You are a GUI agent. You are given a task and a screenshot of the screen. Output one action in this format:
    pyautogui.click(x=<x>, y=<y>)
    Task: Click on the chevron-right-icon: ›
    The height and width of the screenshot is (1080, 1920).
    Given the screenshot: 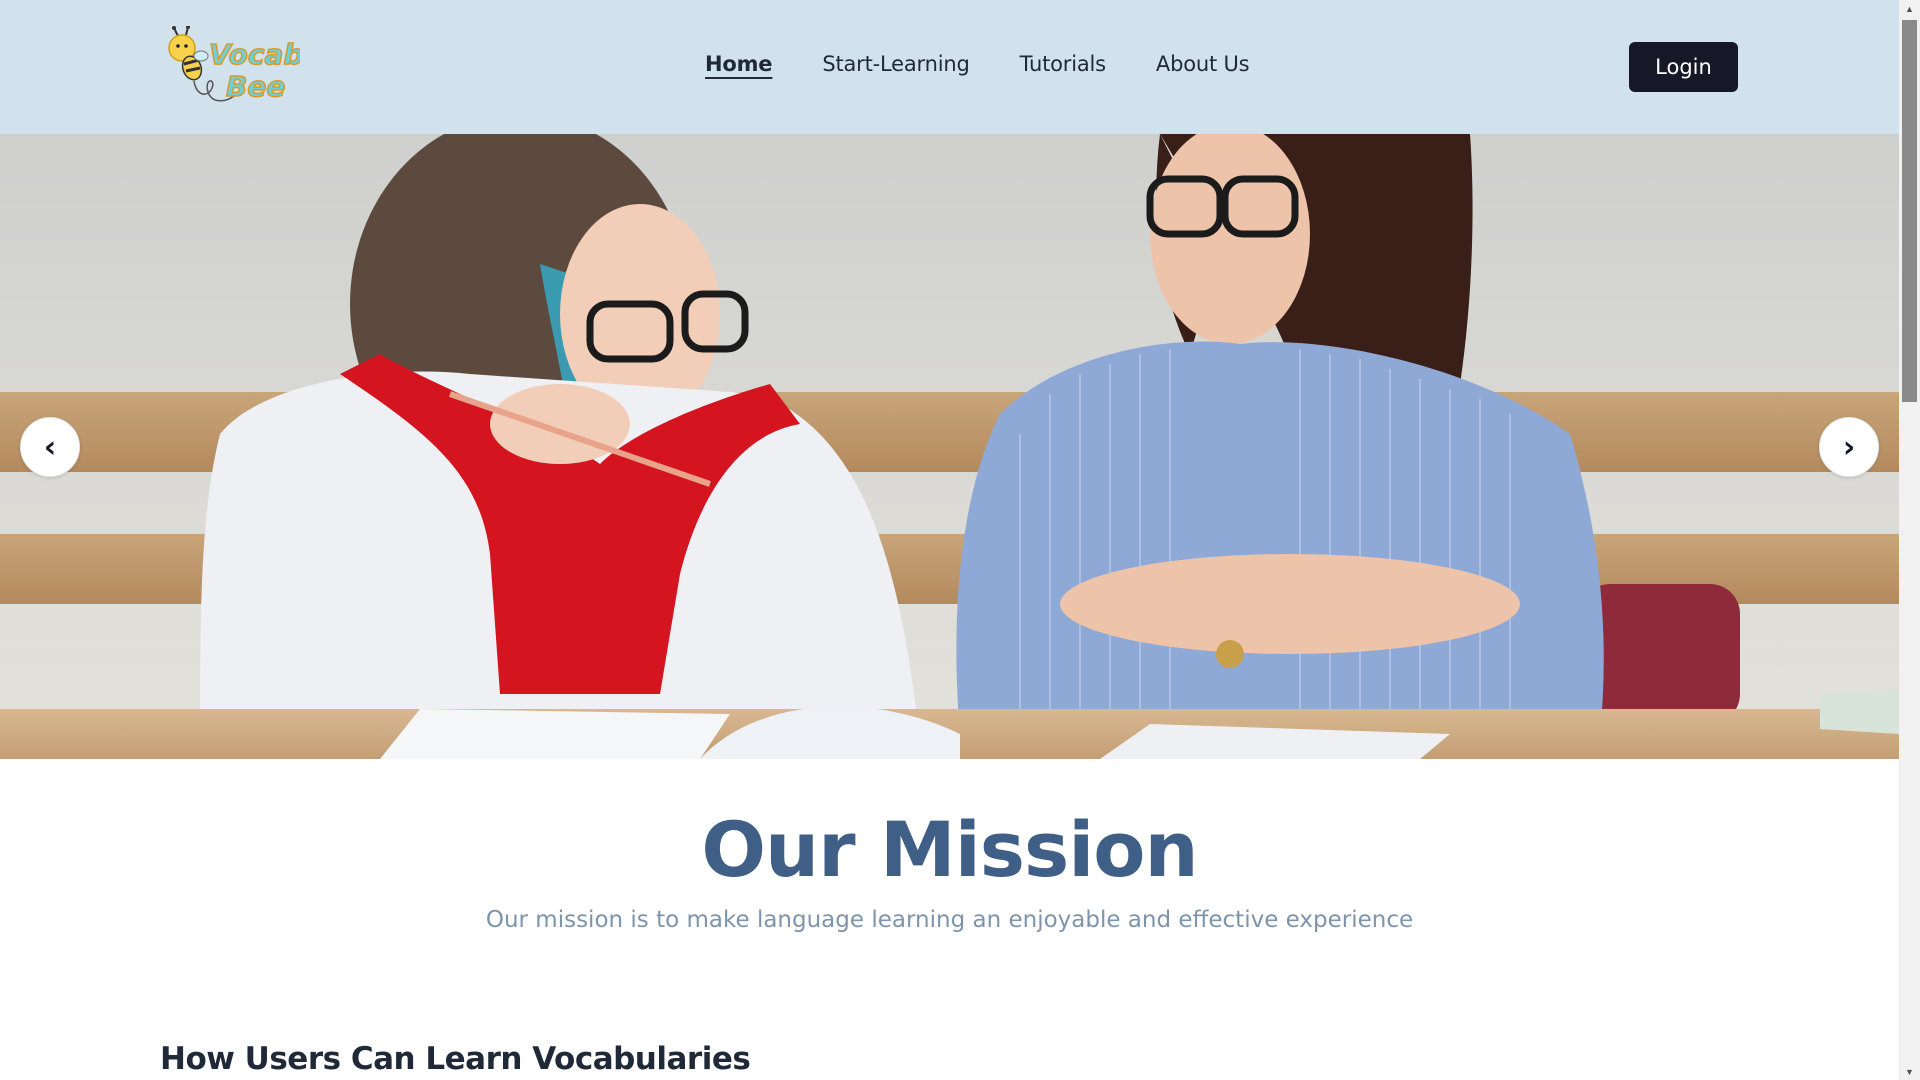 What is the action you would take?
    pyautogui.click(x=1849, y=447)
    